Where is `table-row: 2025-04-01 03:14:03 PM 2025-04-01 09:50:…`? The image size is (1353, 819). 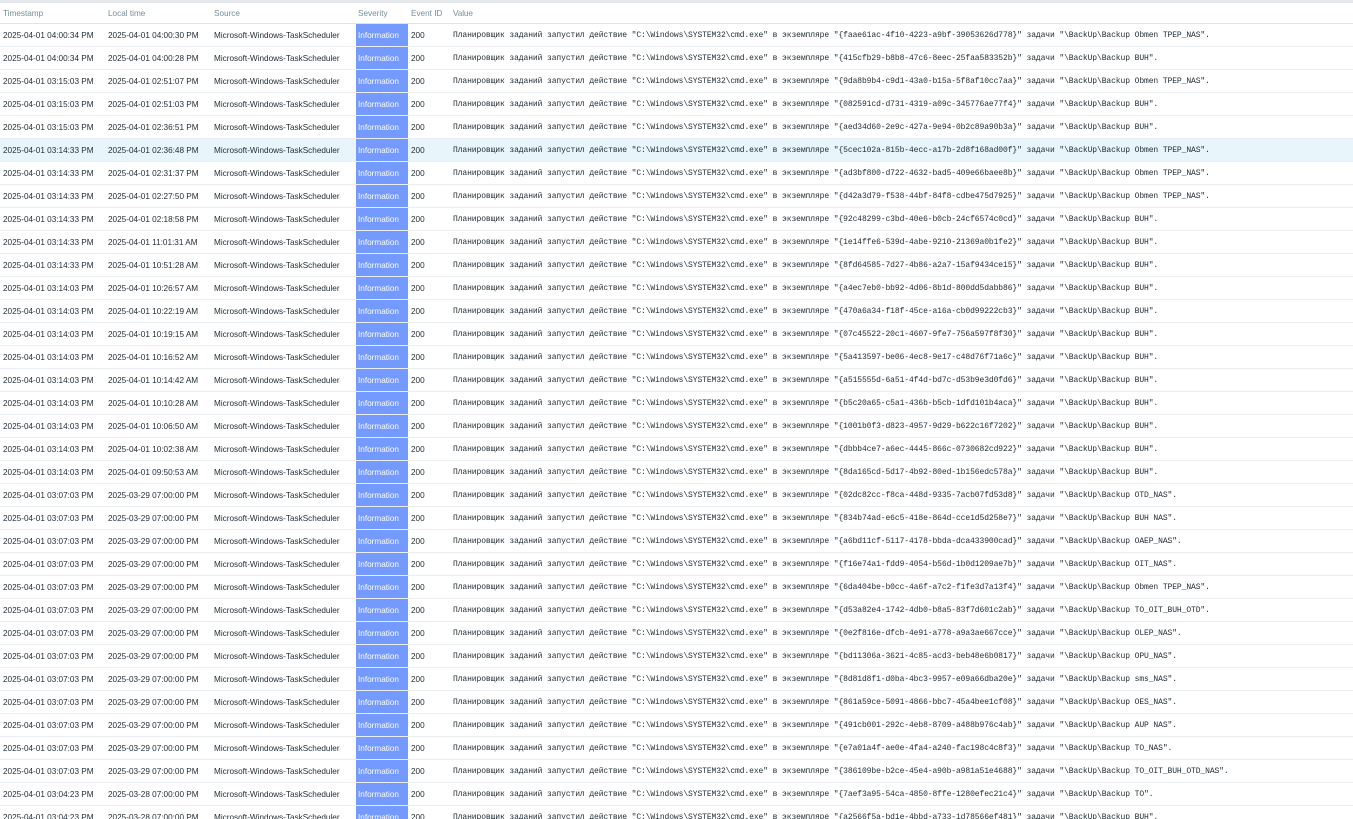
table-row: 2025-04-01 03:14:03 PM 2025-04-01 09:50:… is located at coordinates (676, 472).